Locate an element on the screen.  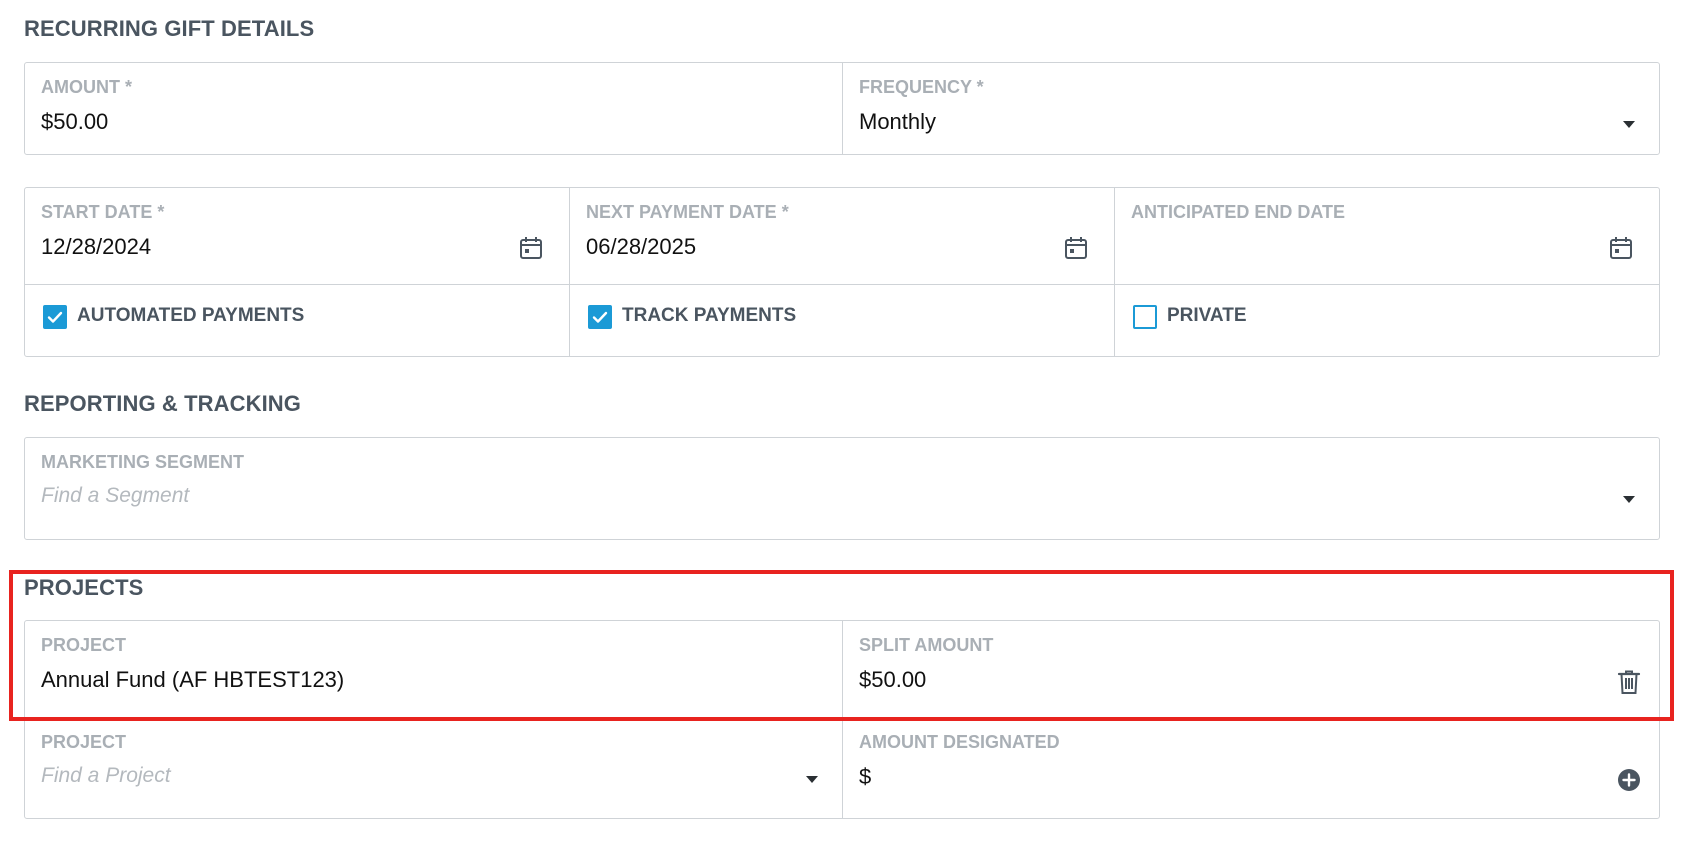
frequency-select: FREQUENCY * Monthly is located at coordinates (1251, 108).